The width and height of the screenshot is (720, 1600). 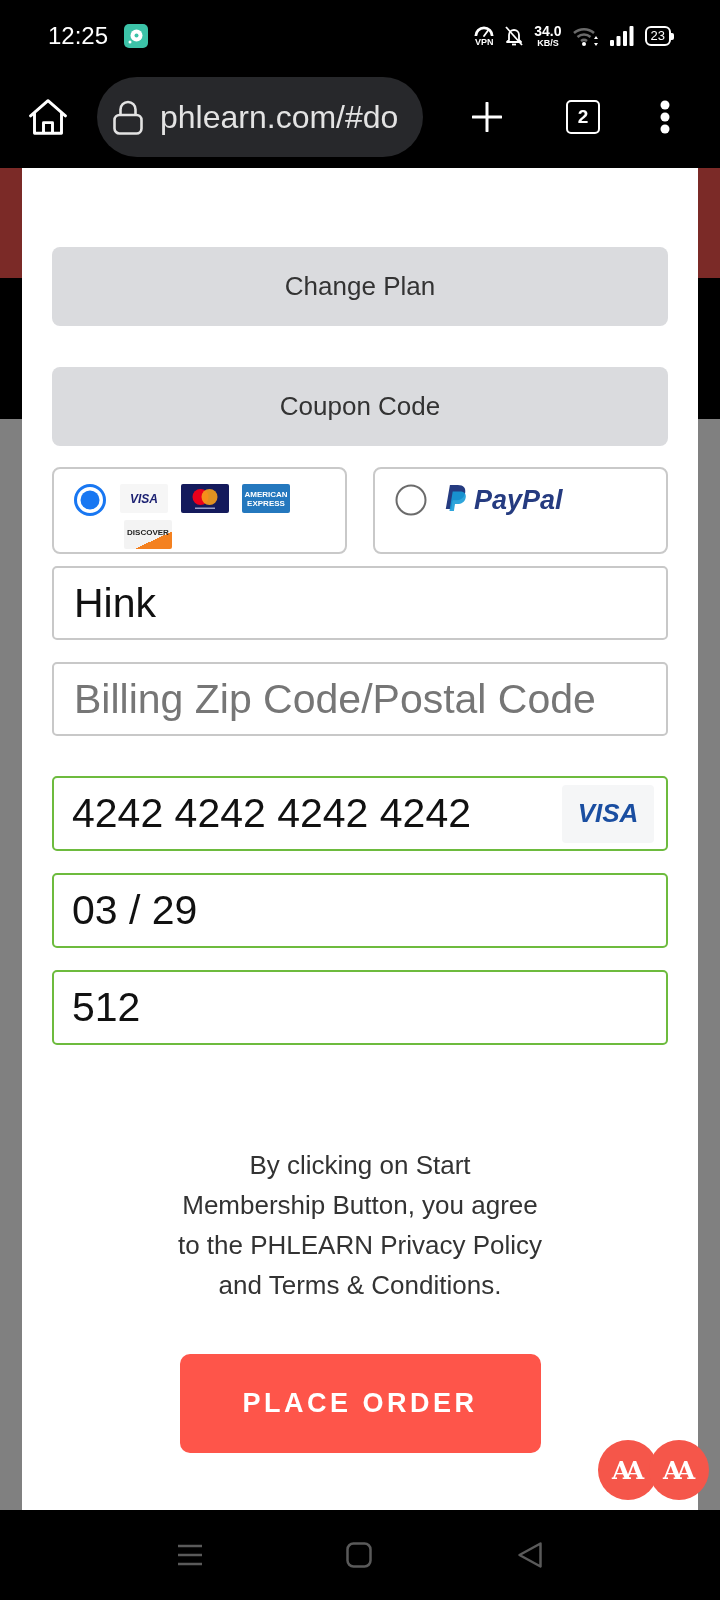 I want to click on plus-icon, so click(x=487, y=117).